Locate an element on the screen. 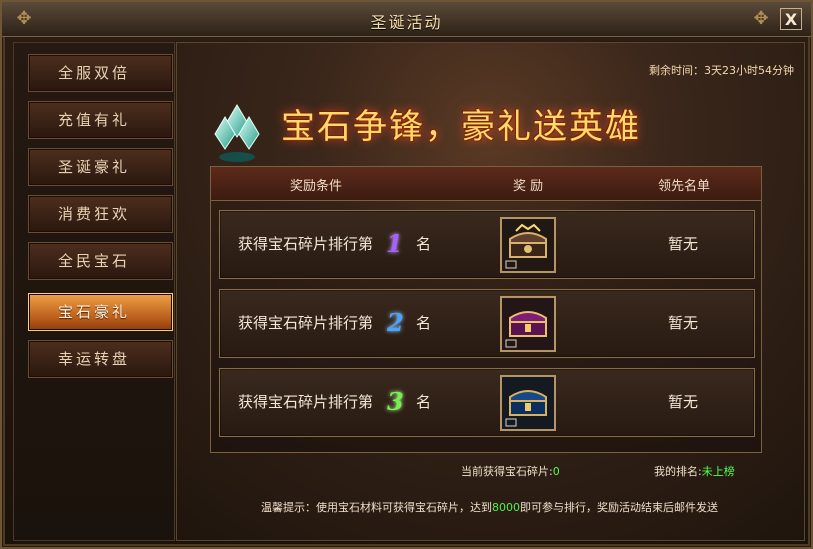  reward-condition: 获得宝石碎片排行第 1 名 is located at coordinates (334, 243).